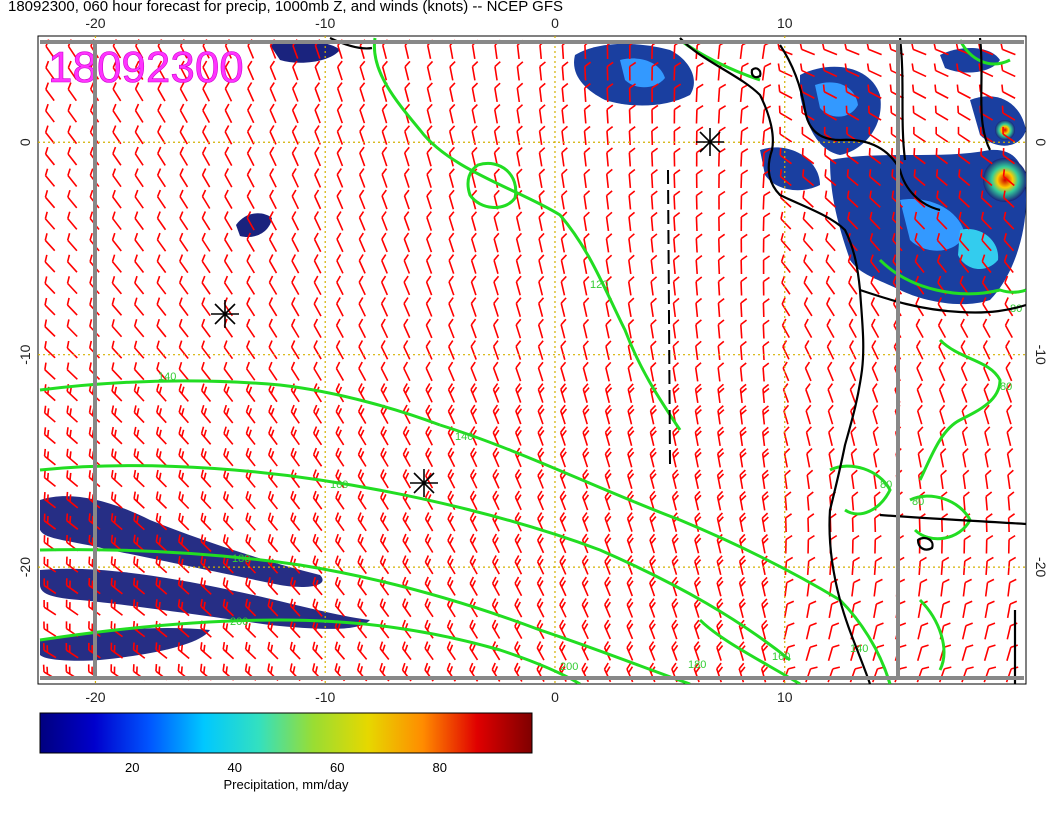 This screenshot has height=816, width=1056. What do you see at coordinates (1041, 567) in the screenshot?
I see `lat-tick-right: -20` at bounding box center [1041, 567].